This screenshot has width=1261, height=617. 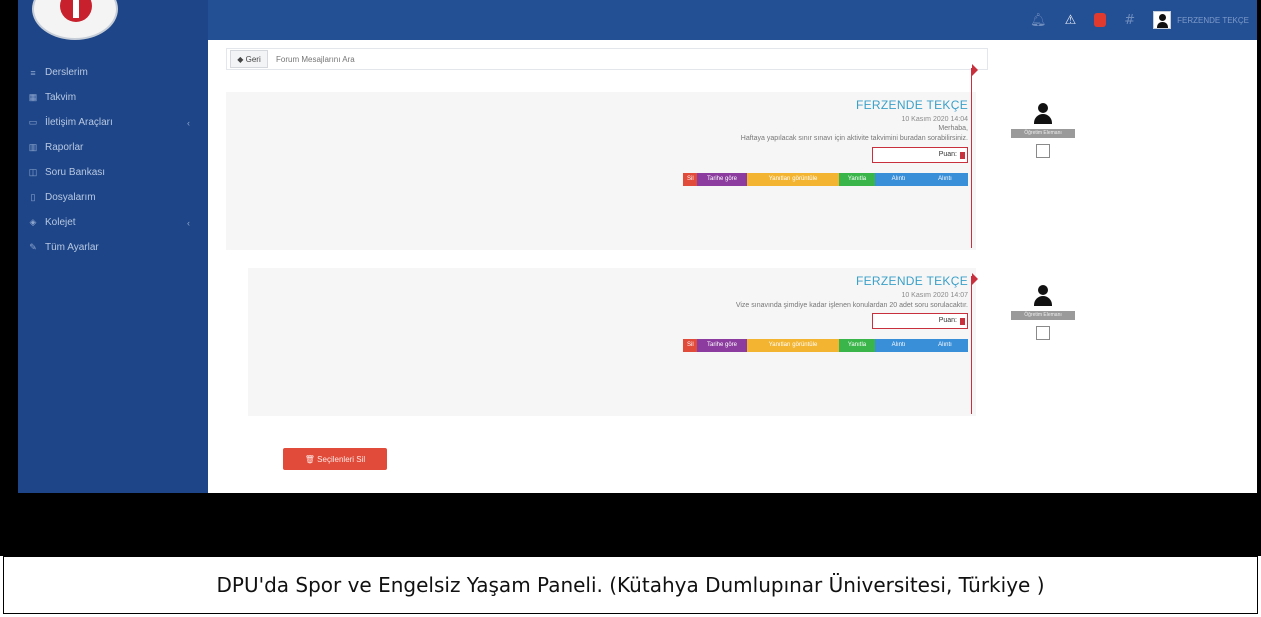 I want to click on sidebar-item-raporlar: ▥ Raporlar, so click(x=113, y=147).